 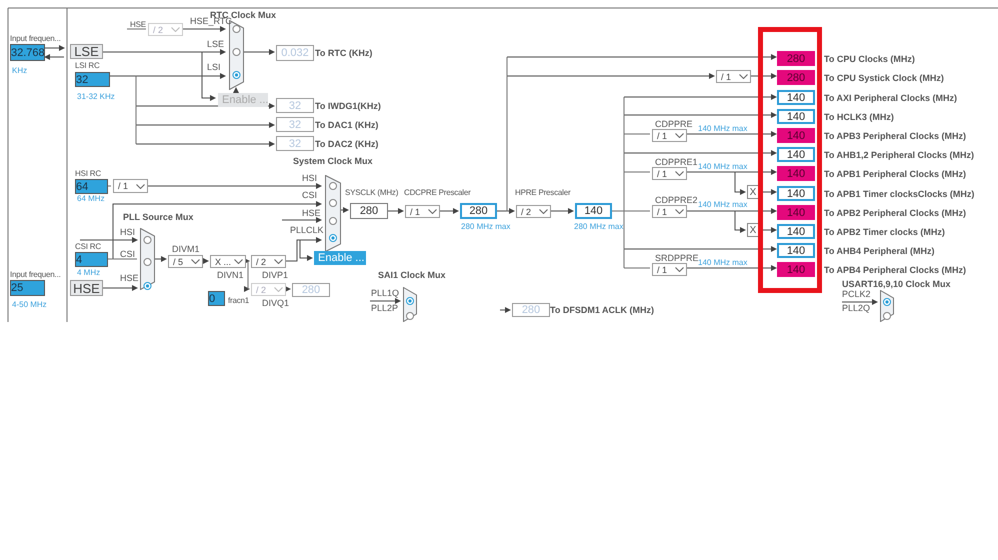 What do you see at coordinates (348, 105) in the screenshot?
I see `output-label: To IWDG1(KHz)` at bounding box center [348, 105].